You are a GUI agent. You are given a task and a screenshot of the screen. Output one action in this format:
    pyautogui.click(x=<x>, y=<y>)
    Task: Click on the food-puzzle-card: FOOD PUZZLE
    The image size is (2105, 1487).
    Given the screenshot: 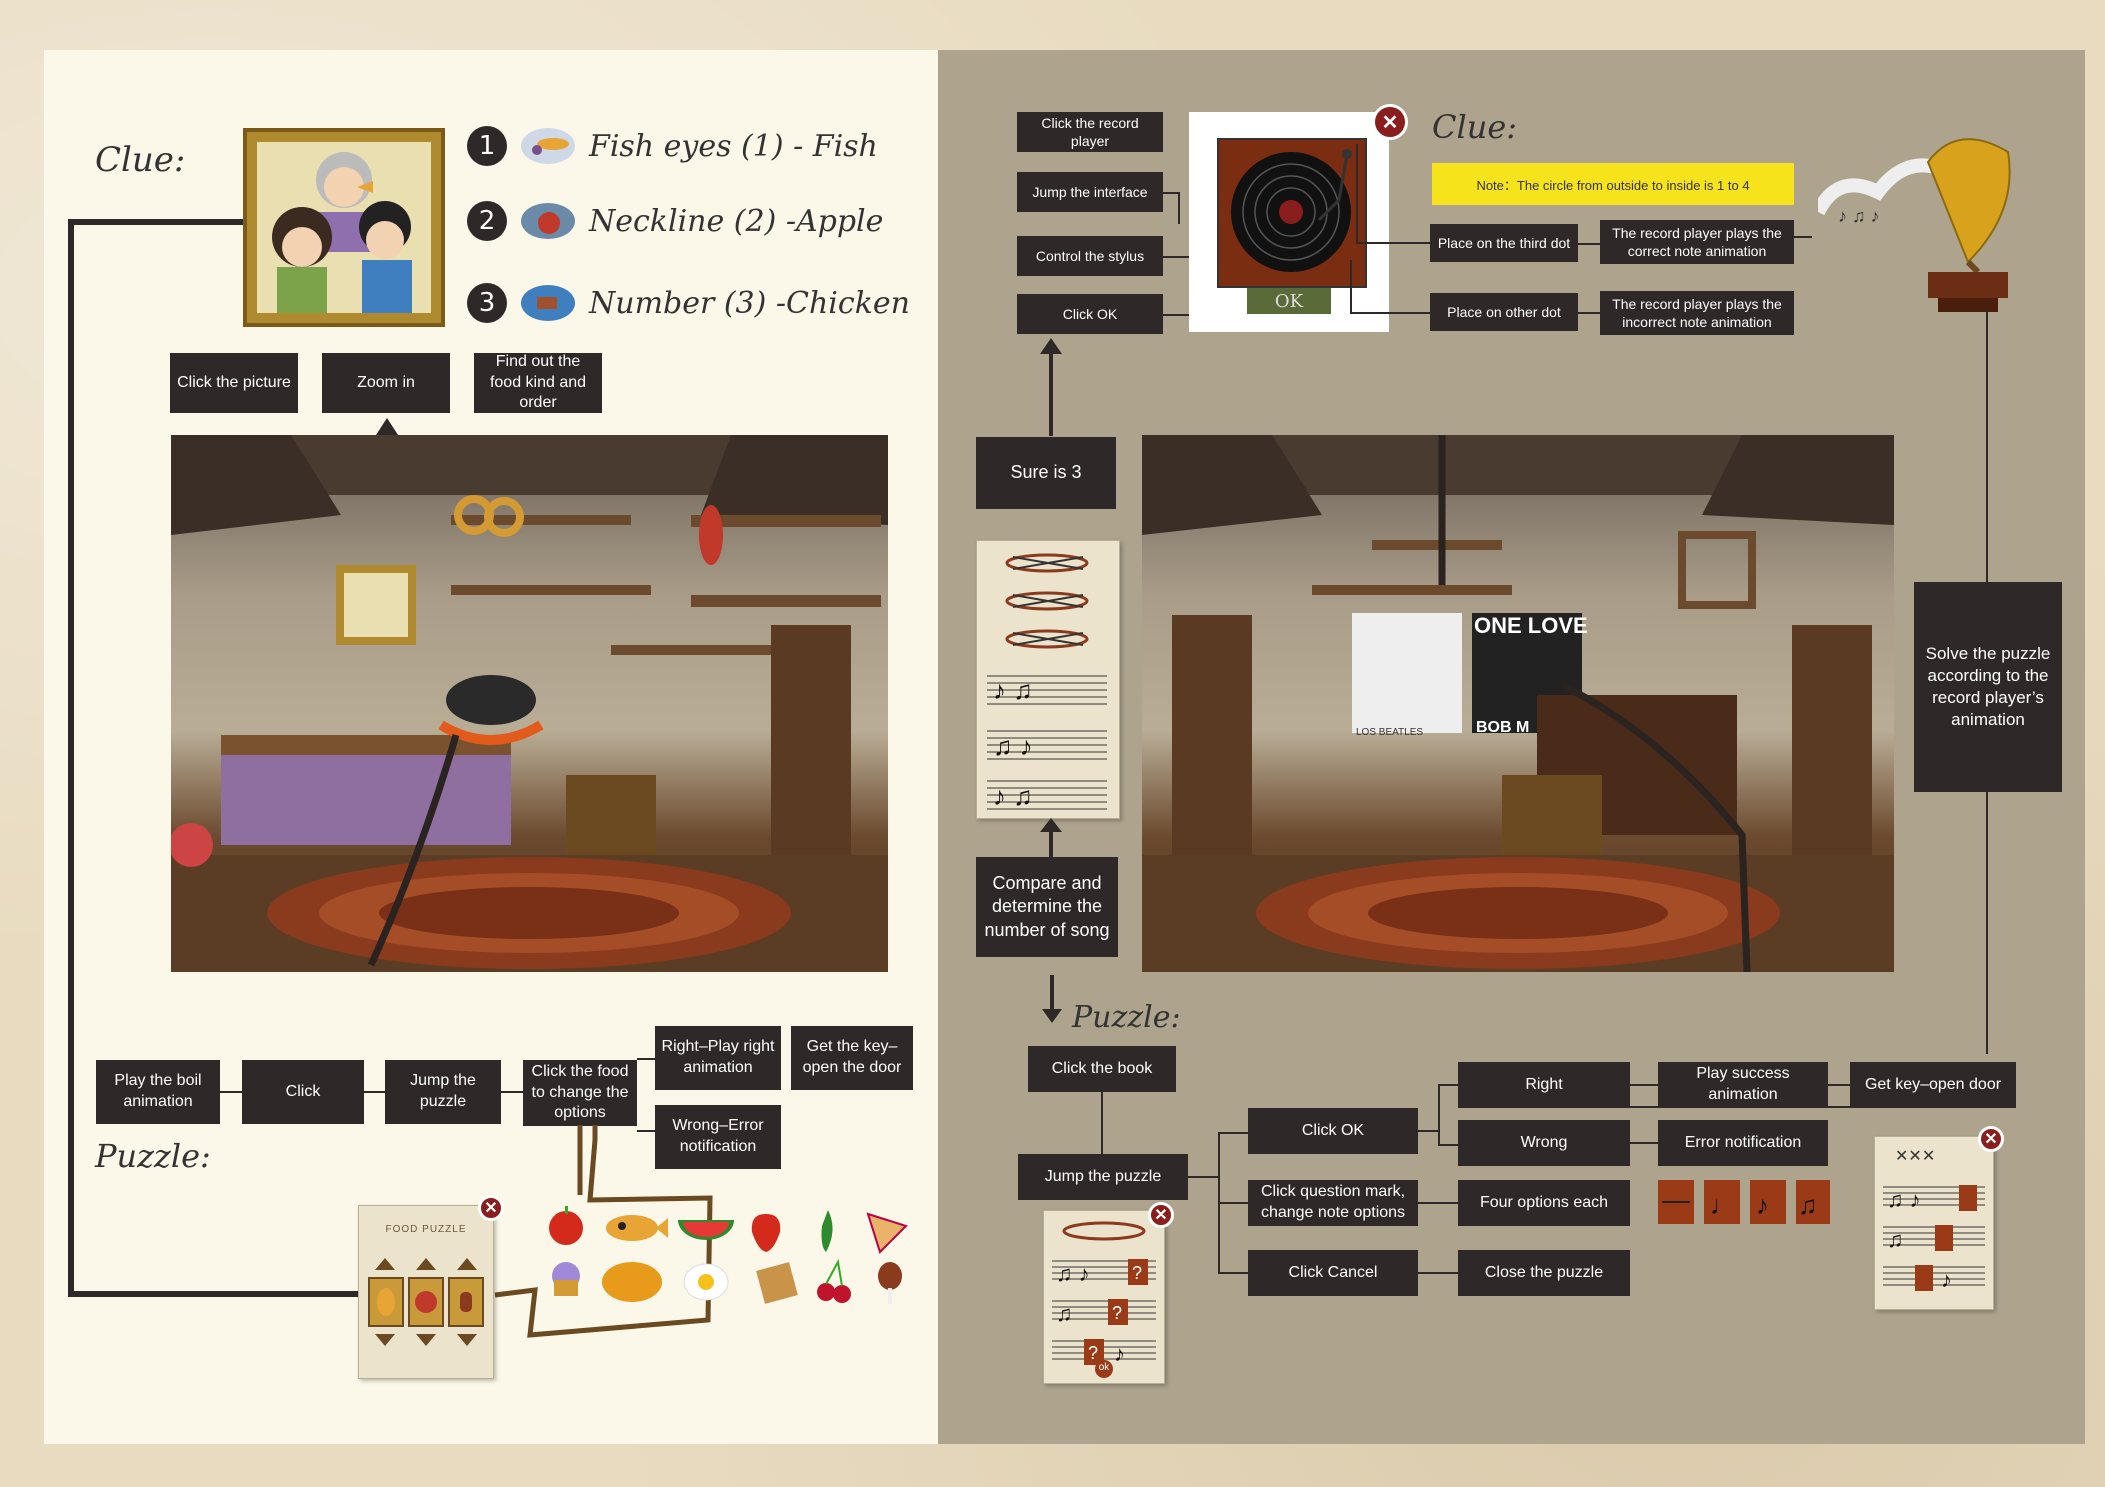 What is the action you would take?
    pyautogui.click(x=426, y=1292)
    